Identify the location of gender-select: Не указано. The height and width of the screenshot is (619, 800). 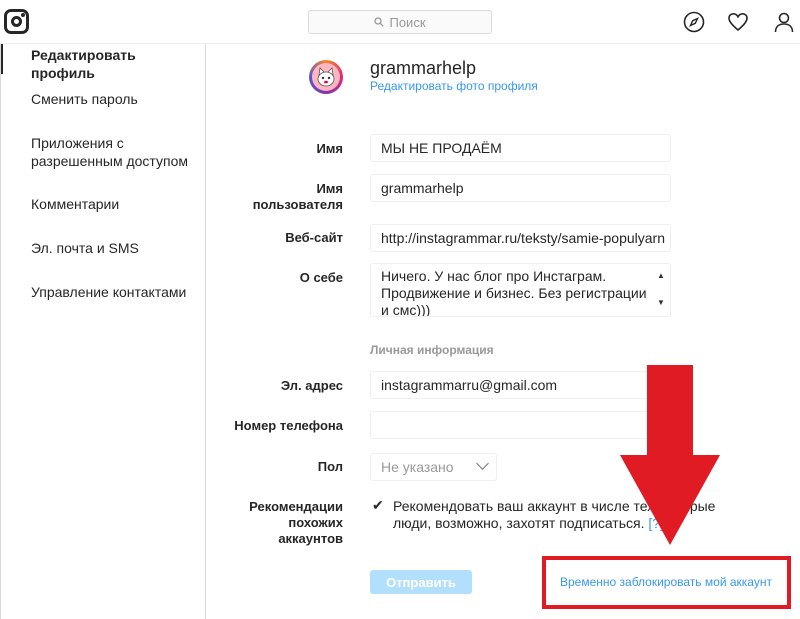
(433, 467).